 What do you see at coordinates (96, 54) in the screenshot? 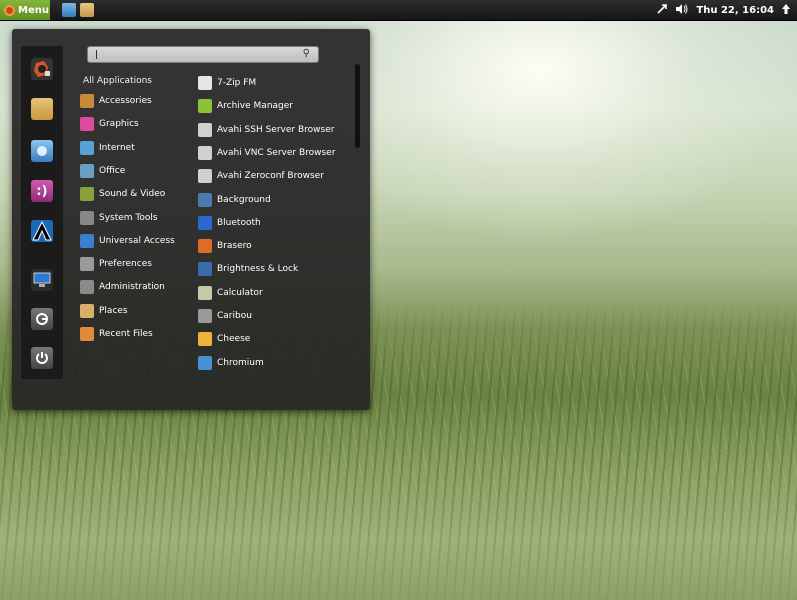
I see `text-cursor` at bounding box center [96, 54].